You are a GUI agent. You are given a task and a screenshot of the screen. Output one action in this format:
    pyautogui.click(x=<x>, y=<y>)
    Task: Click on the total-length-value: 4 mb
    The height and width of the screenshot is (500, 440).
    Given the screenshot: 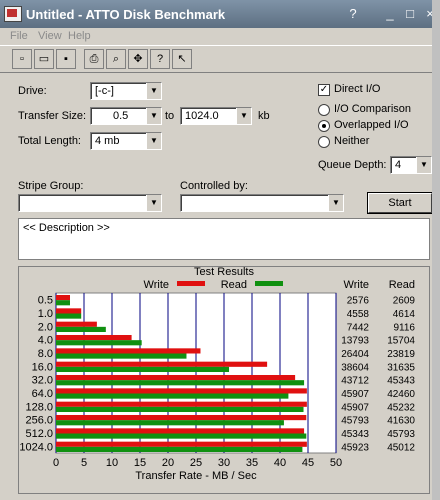 What is the action you would take?
    pyautogui.click(x=107, y=141)
    